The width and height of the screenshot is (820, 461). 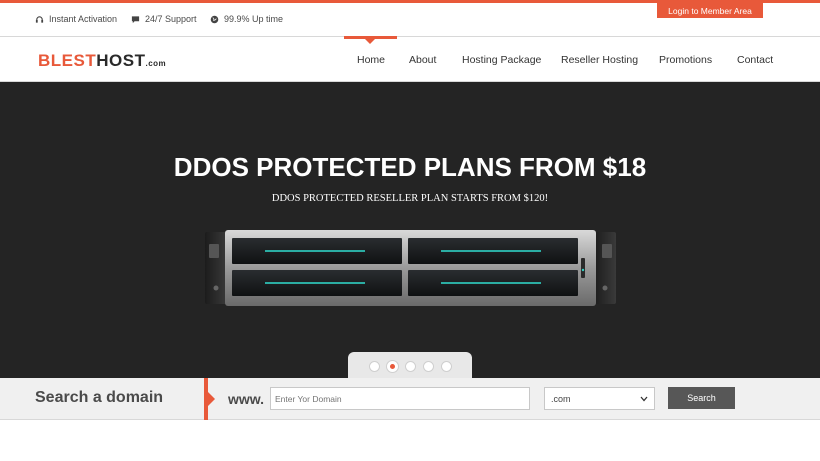 I want to click on slider-pagination, so click(x=410, y=365).